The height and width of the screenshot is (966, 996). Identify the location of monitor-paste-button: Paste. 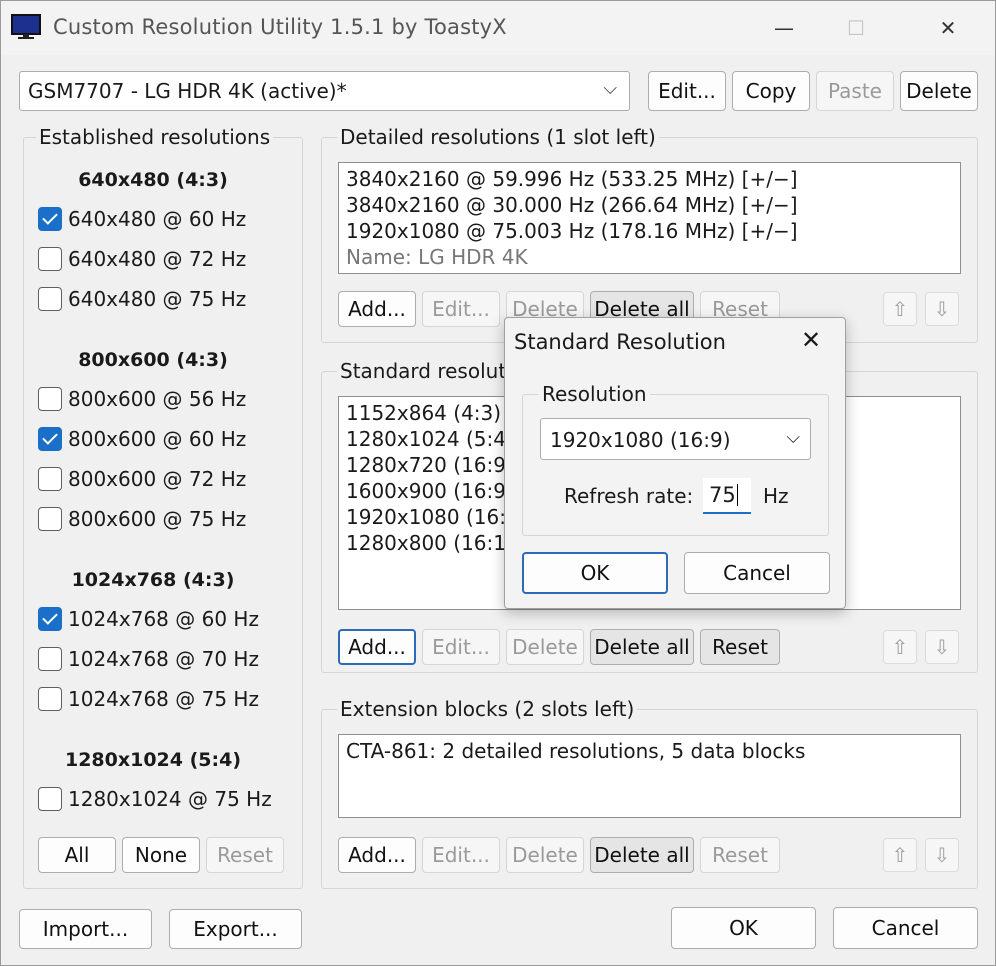
(855, 91).